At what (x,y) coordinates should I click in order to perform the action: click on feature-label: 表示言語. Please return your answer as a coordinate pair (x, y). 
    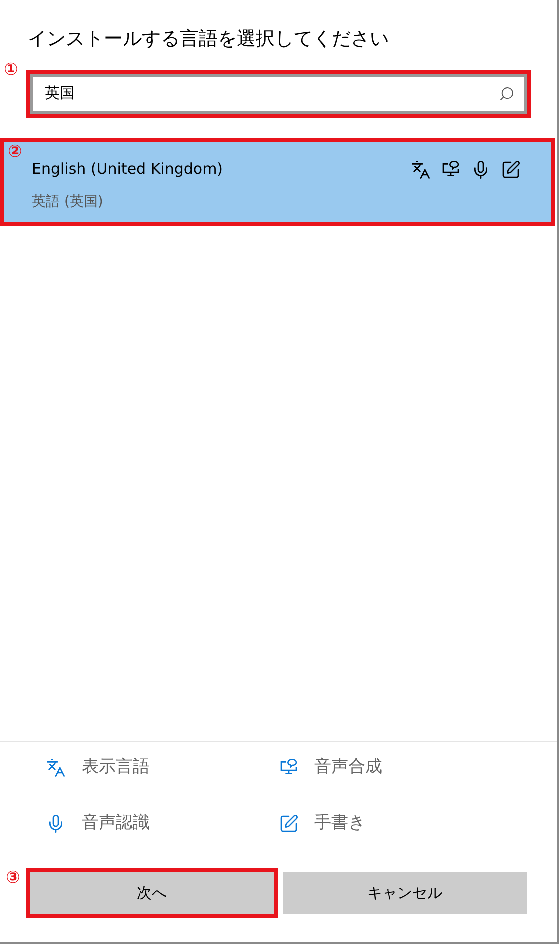
    Looking at the image, I should click on (116, 768).